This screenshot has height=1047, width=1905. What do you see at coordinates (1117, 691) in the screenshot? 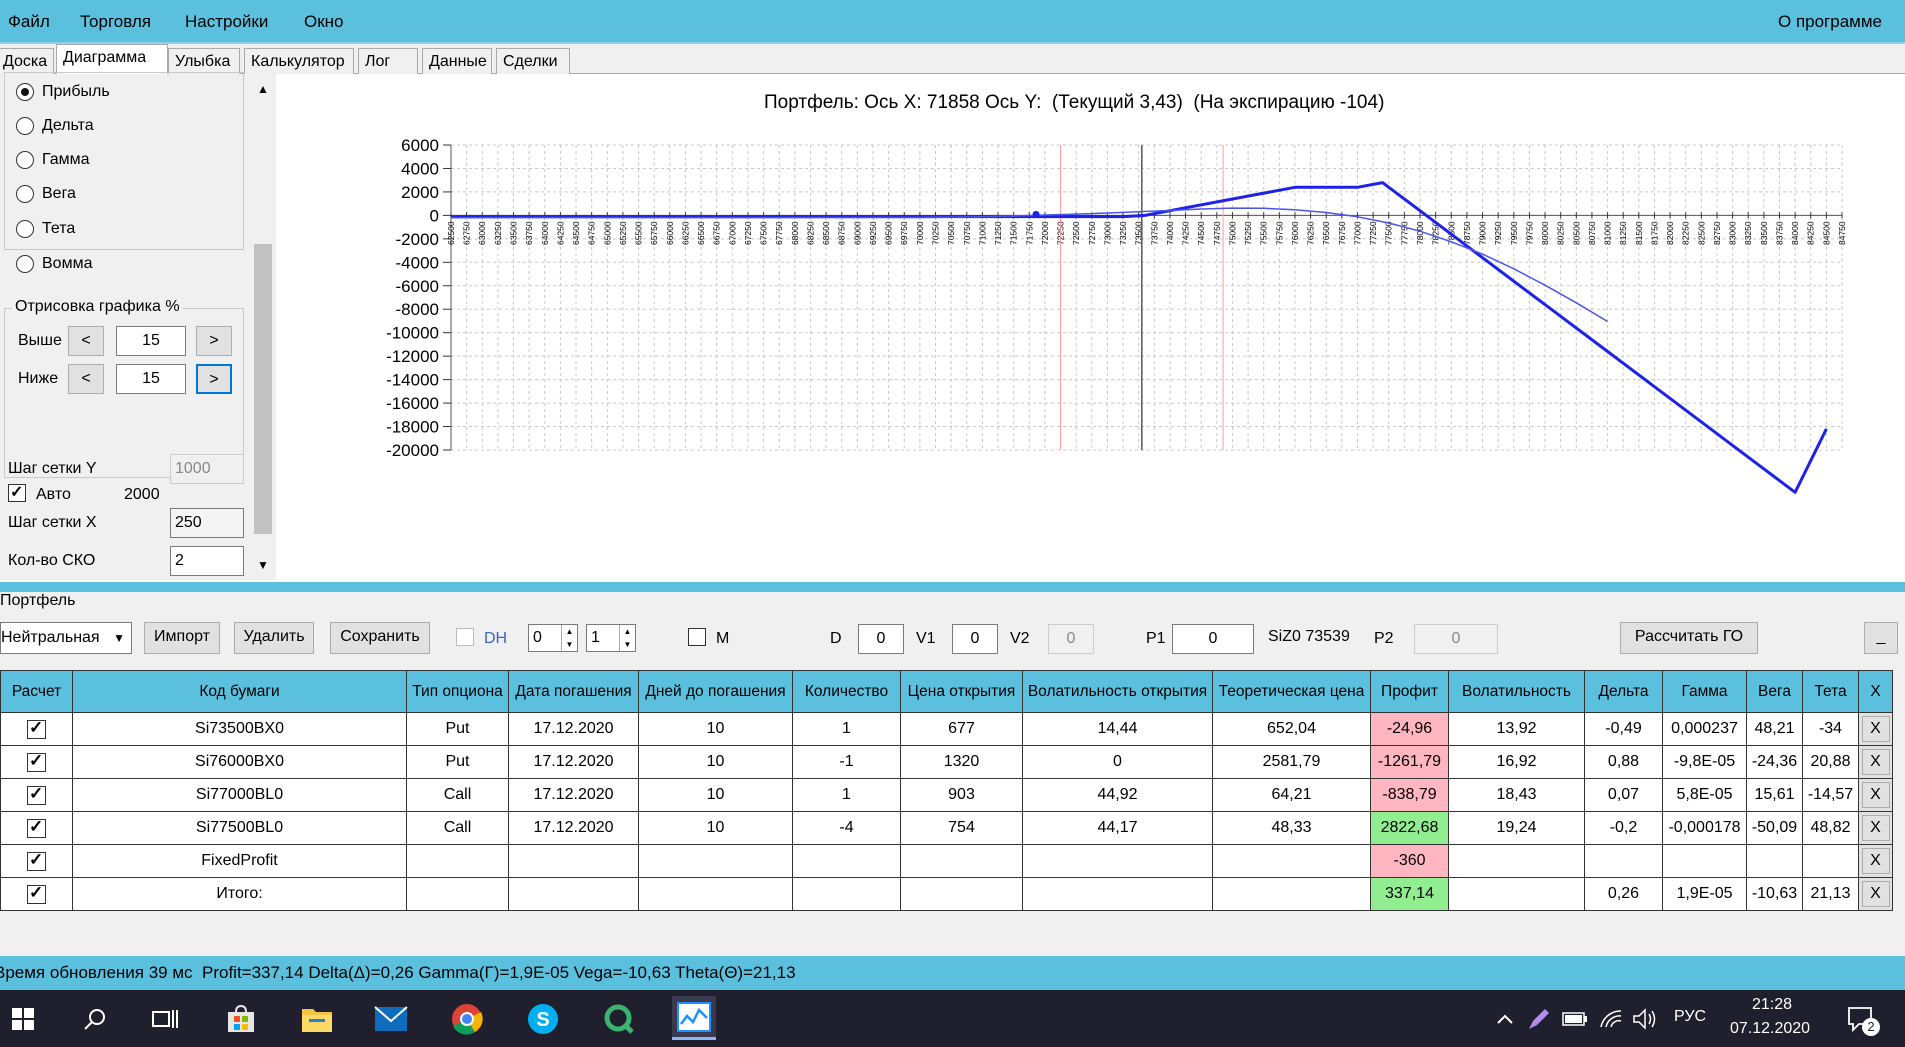
I see `col-vol-open: Волатильность открытия` at bounding box center [1117, 691].